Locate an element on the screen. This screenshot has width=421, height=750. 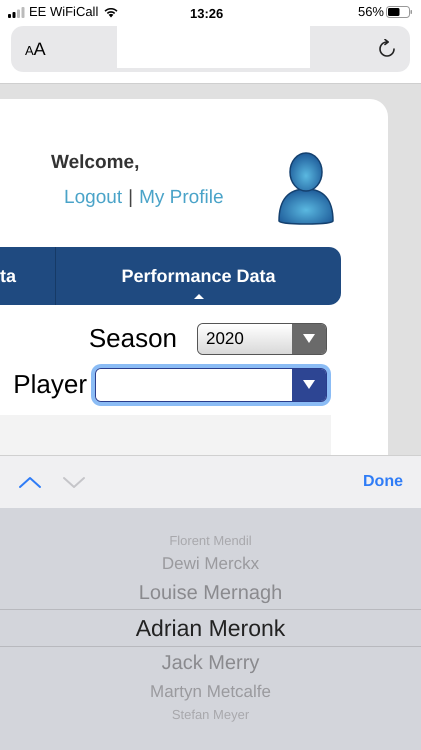
carrier-name: EE WiFiCall is located at coordinates (63, 12).